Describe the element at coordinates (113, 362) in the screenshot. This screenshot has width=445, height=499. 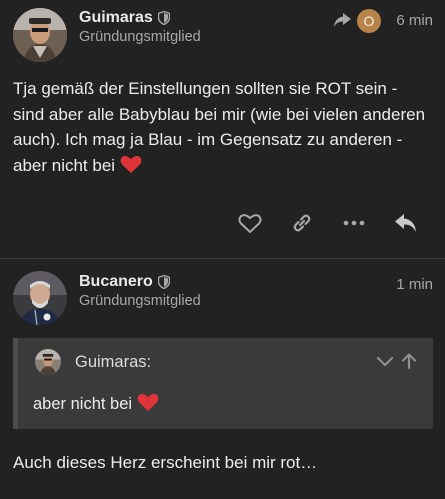
I see `quote-username: Guimaras:` at that location.